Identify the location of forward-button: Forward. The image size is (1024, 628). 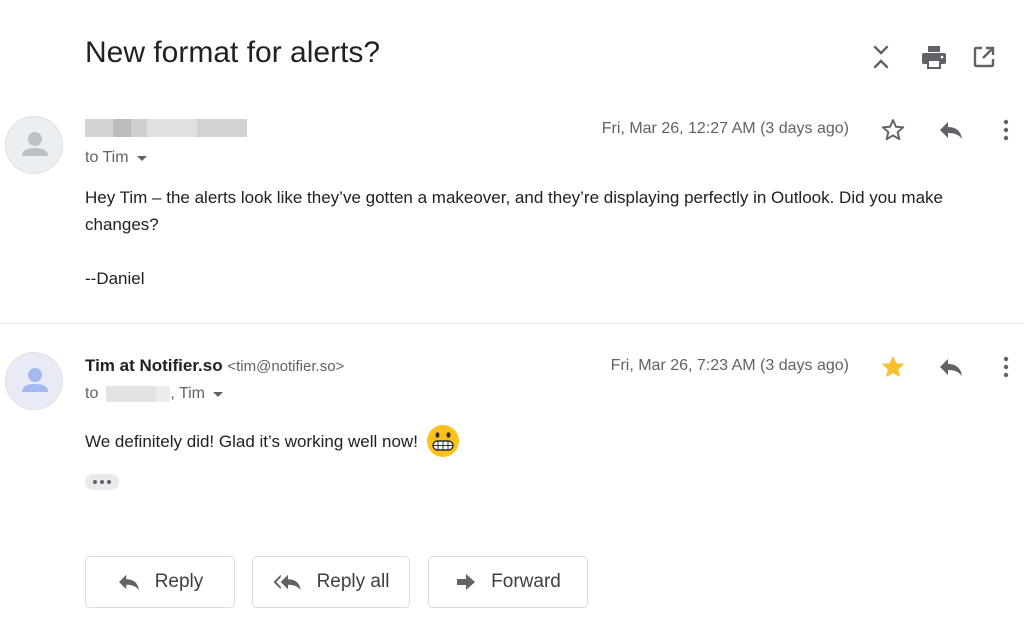
(508, 582).